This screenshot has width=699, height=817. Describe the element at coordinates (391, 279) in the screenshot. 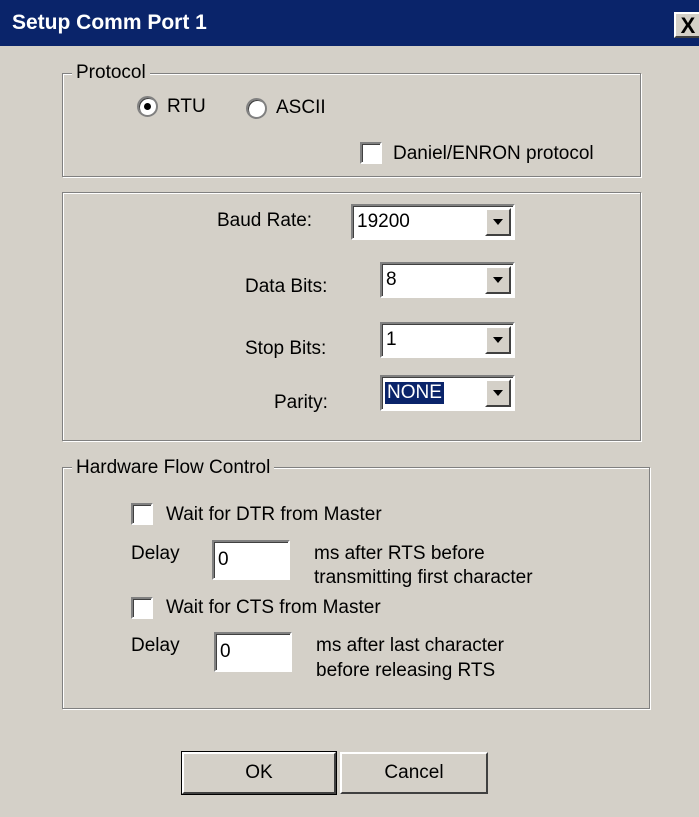

I see `data-bits-value: 8` at that location.